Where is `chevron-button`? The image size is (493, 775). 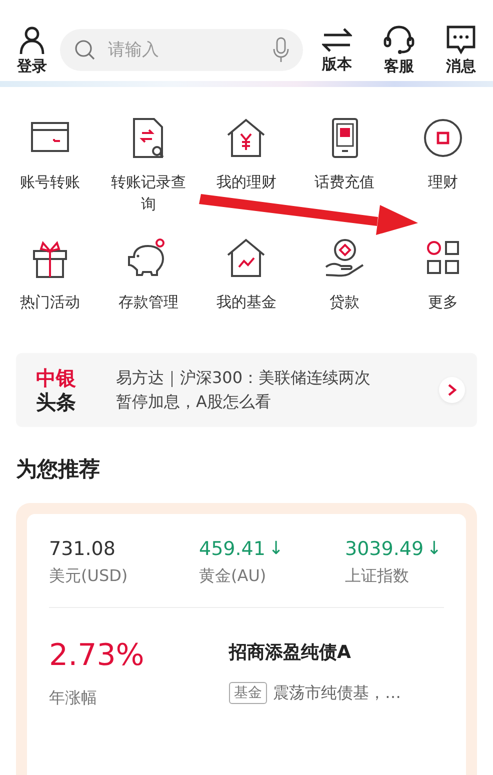 chevron-button is located at coordinates (452, 390).